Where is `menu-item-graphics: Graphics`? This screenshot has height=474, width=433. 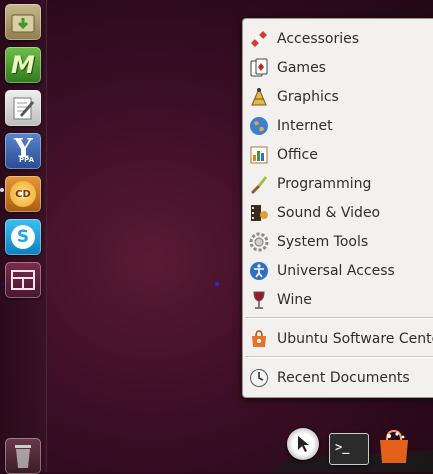
menu-item-graphics: Graphics is located at coordinates (338, 97).